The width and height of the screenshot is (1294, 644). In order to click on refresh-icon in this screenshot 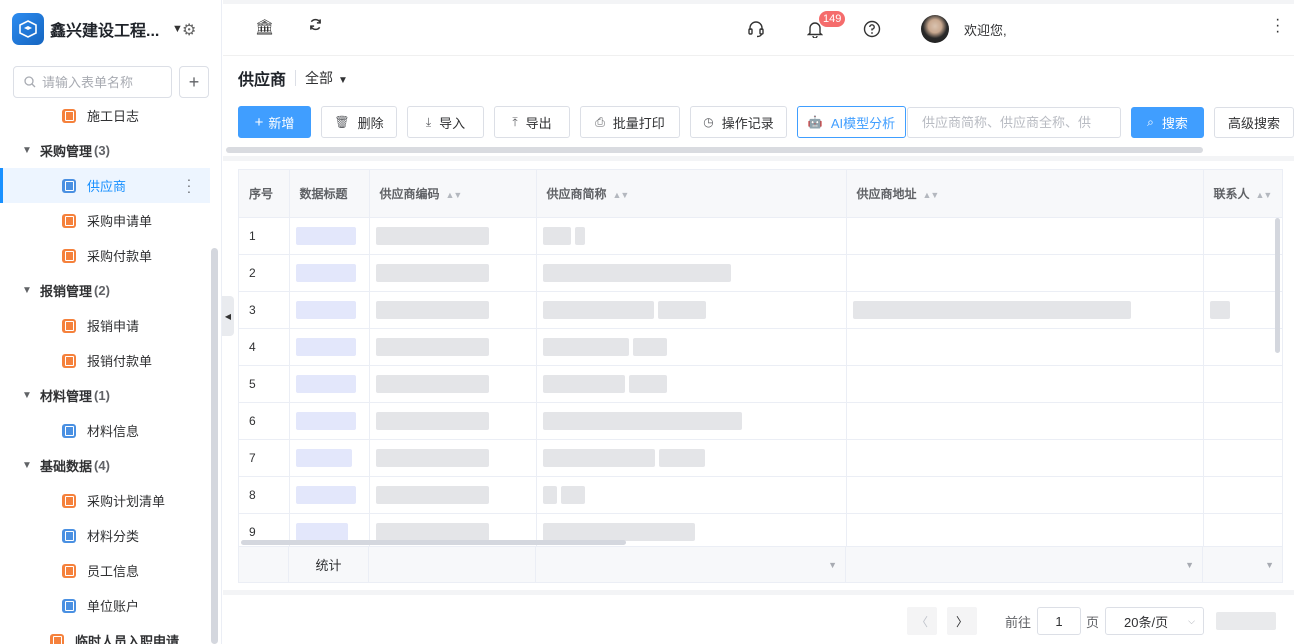, I will do `click(315, 26)`.